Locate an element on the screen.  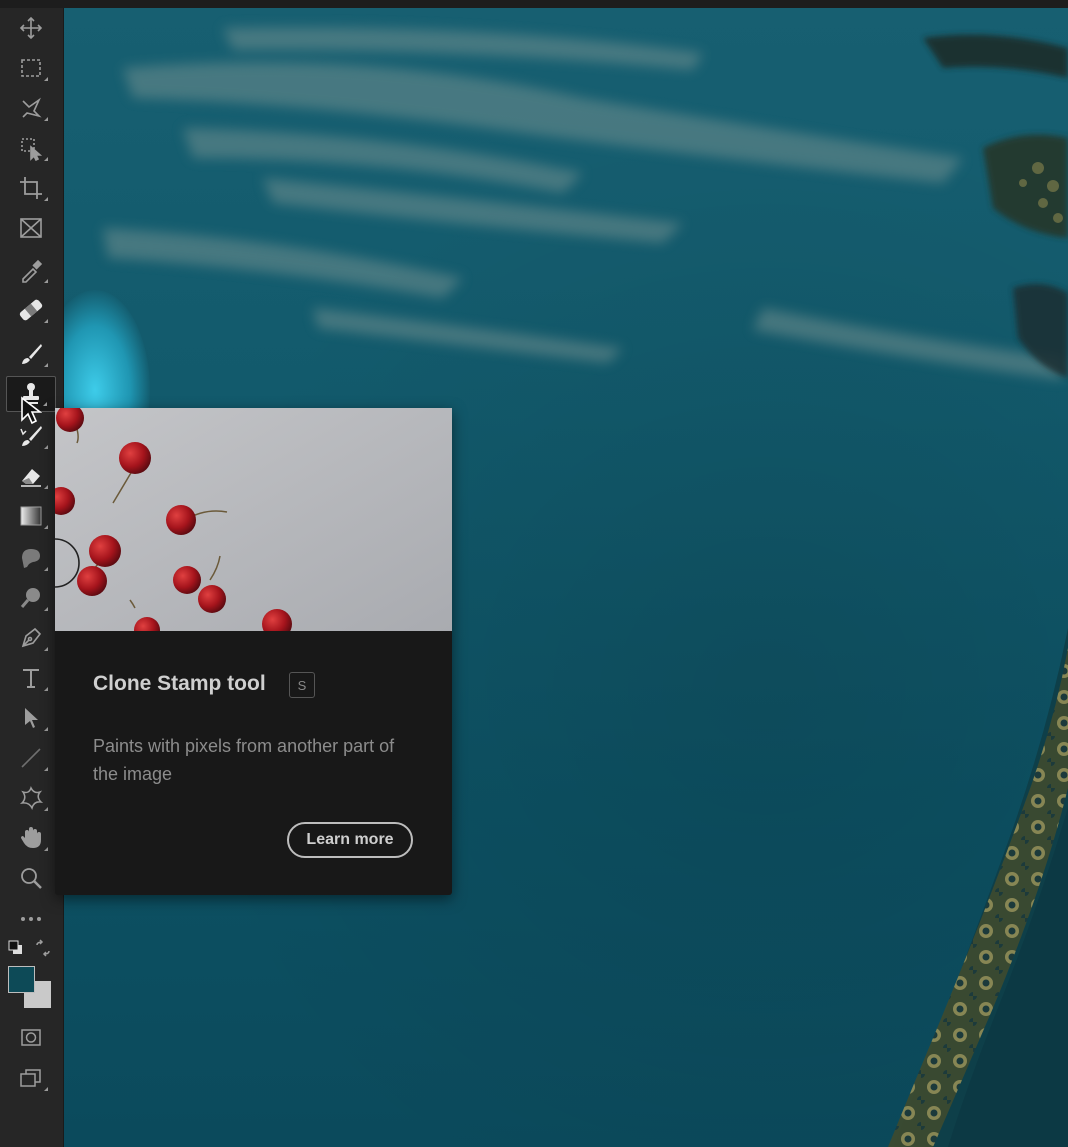
more-icon is located at coordinates (31, 919).